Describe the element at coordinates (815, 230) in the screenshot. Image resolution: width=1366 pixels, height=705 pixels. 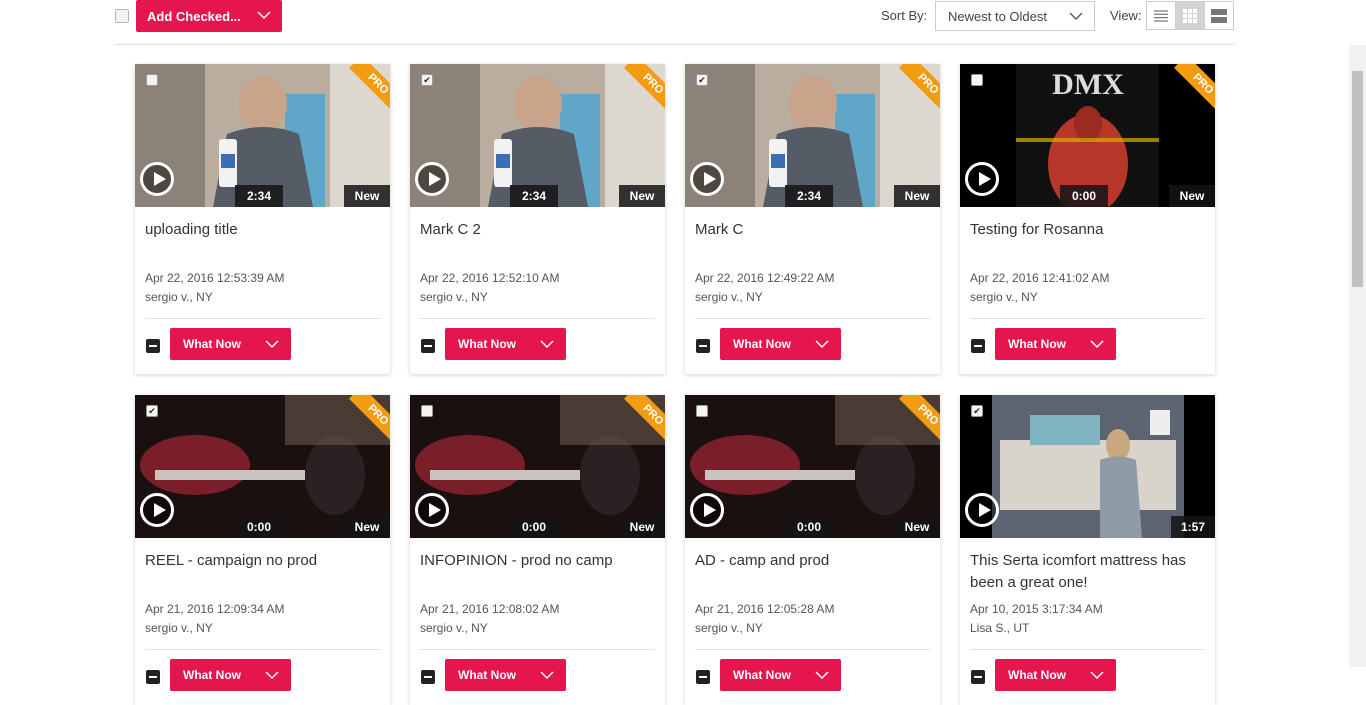
I see `video-title: Mark C` at that location.